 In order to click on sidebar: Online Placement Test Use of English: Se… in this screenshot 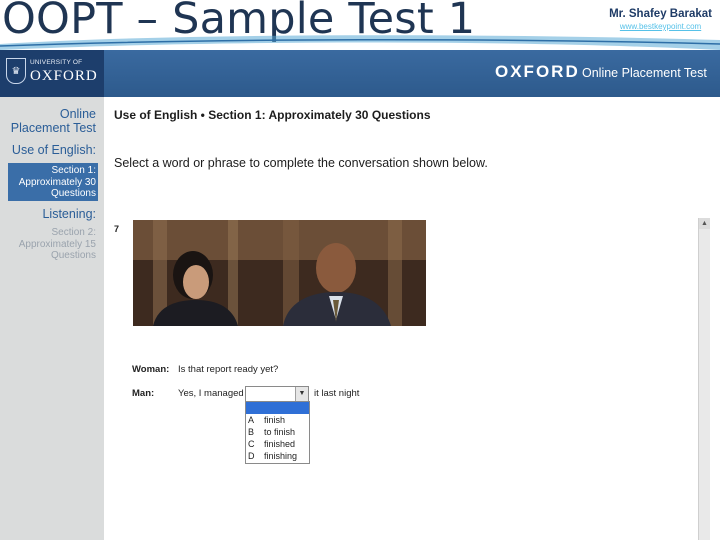, I will do `click(52, 318)`.